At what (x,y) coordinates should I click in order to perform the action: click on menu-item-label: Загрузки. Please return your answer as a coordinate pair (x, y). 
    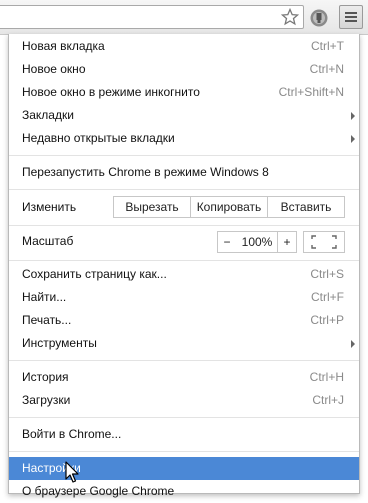
    Looking at the image, I should click on (46, 400).